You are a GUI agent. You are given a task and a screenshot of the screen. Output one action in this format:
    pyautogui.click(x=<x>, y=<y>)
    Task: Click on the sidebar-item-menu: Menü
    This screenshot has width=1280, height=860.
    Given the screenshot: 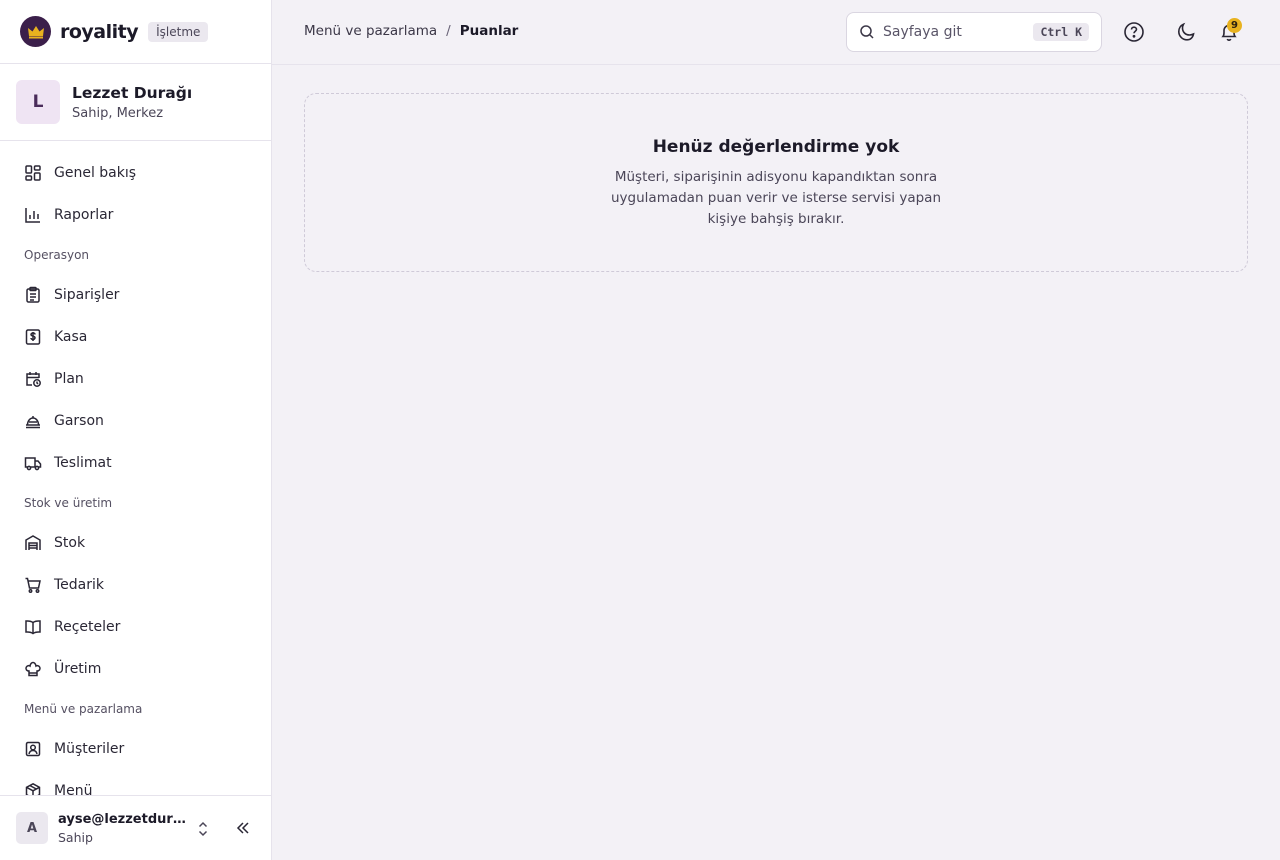 What is the action you would take?
    pyautogui.click(x=135, y=782)
    